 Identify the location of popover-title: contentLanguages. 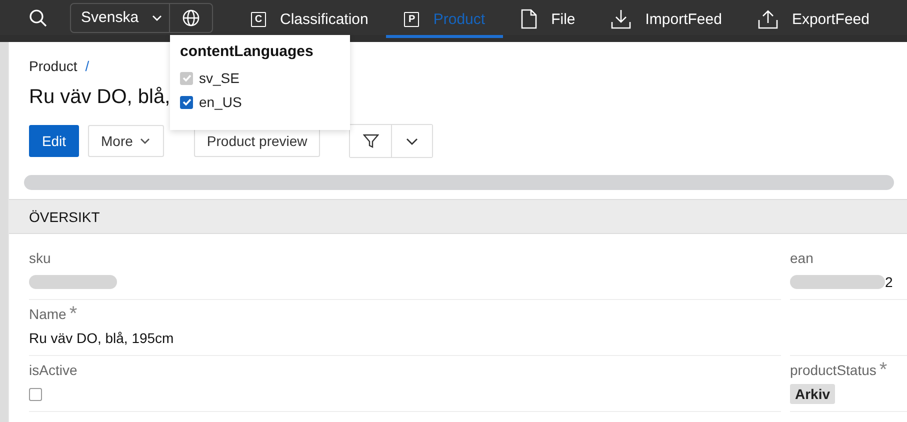
(247, 51).